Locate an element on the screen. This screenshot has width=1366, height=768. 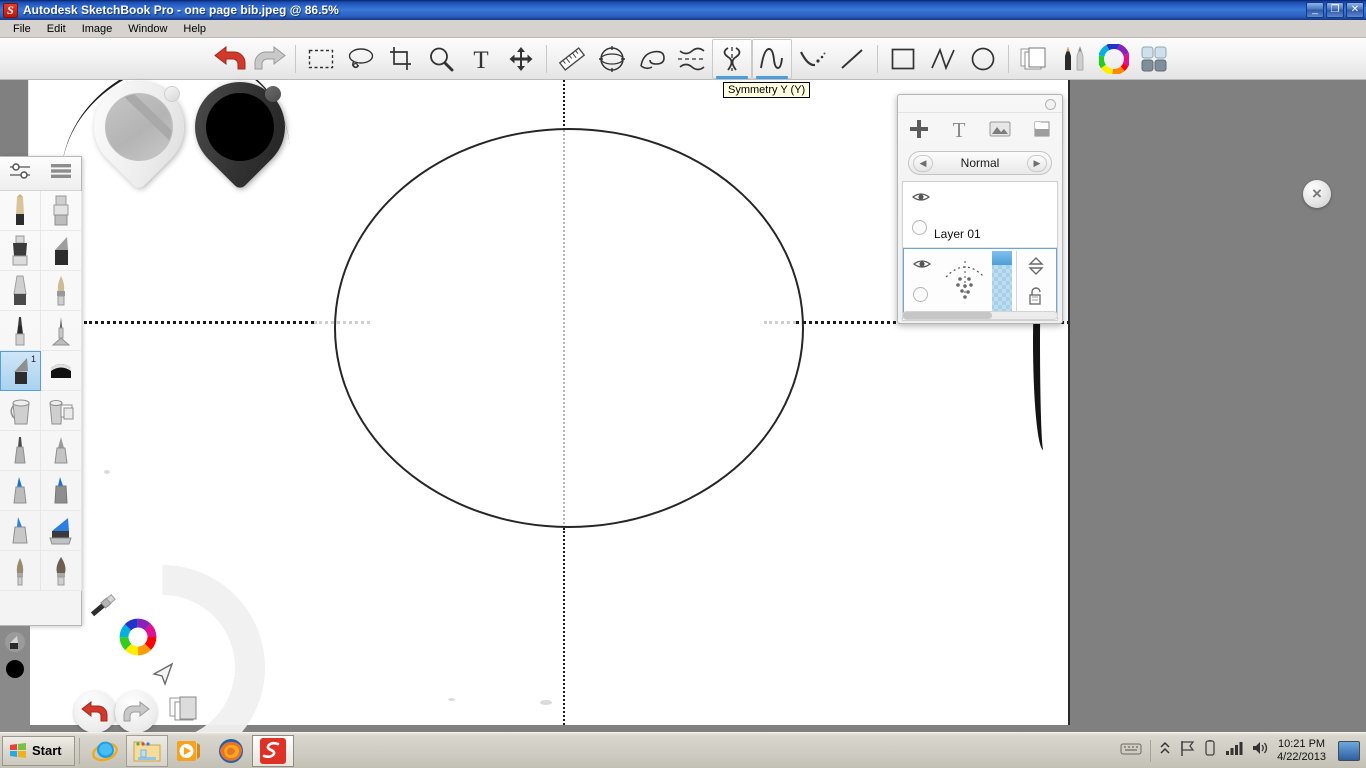
menu-file: File is located at coordinates (22, 29).